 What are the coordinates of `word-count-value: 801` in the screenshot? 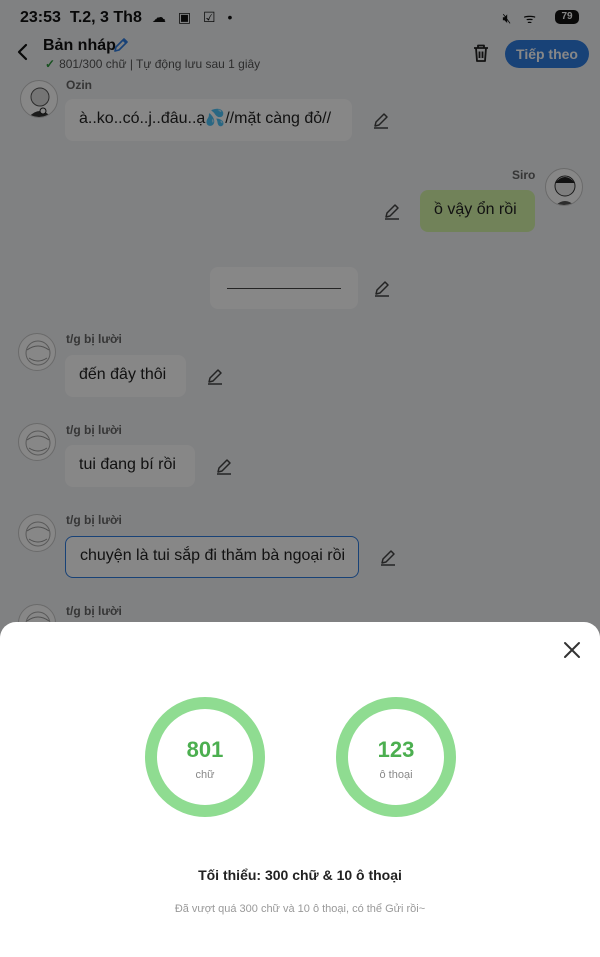 It's located at (205, 749).